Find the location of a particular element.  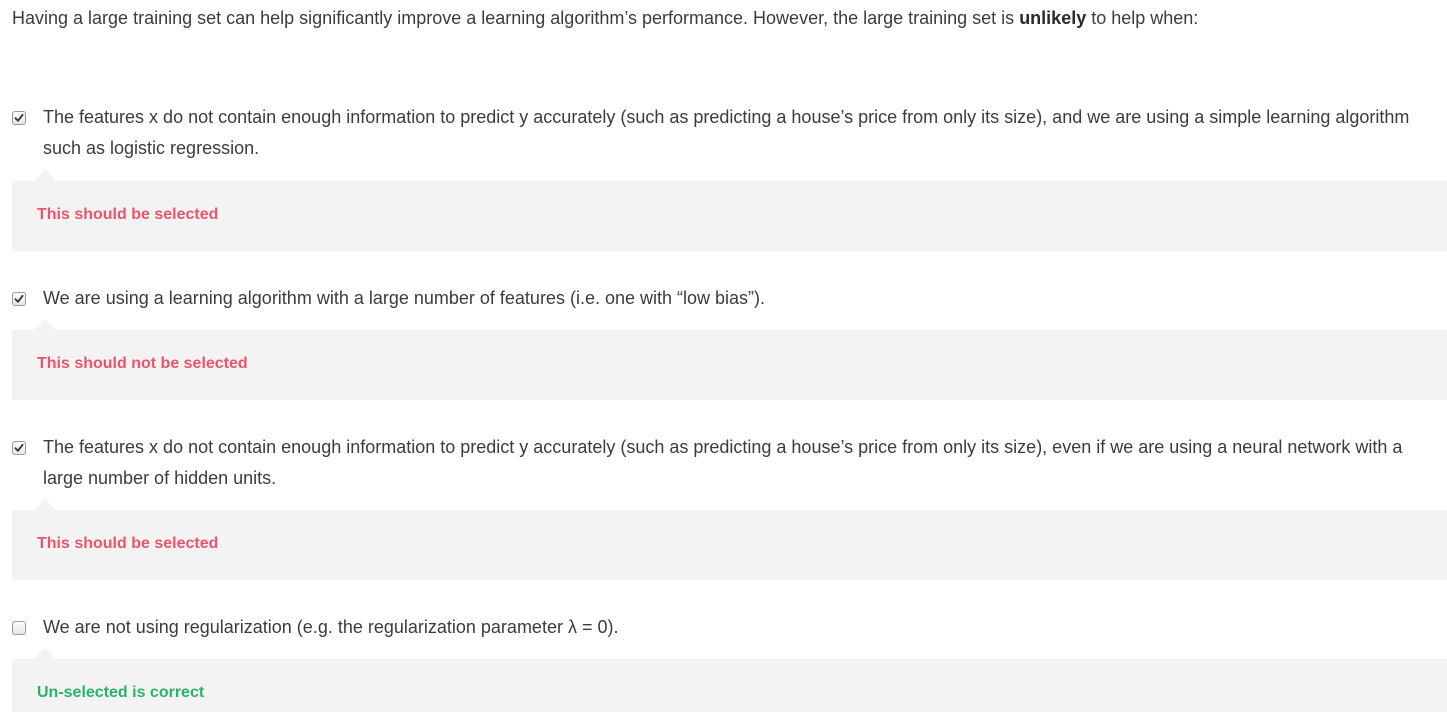

question-suffix: to help when: is located at coordinates (1142, 18).